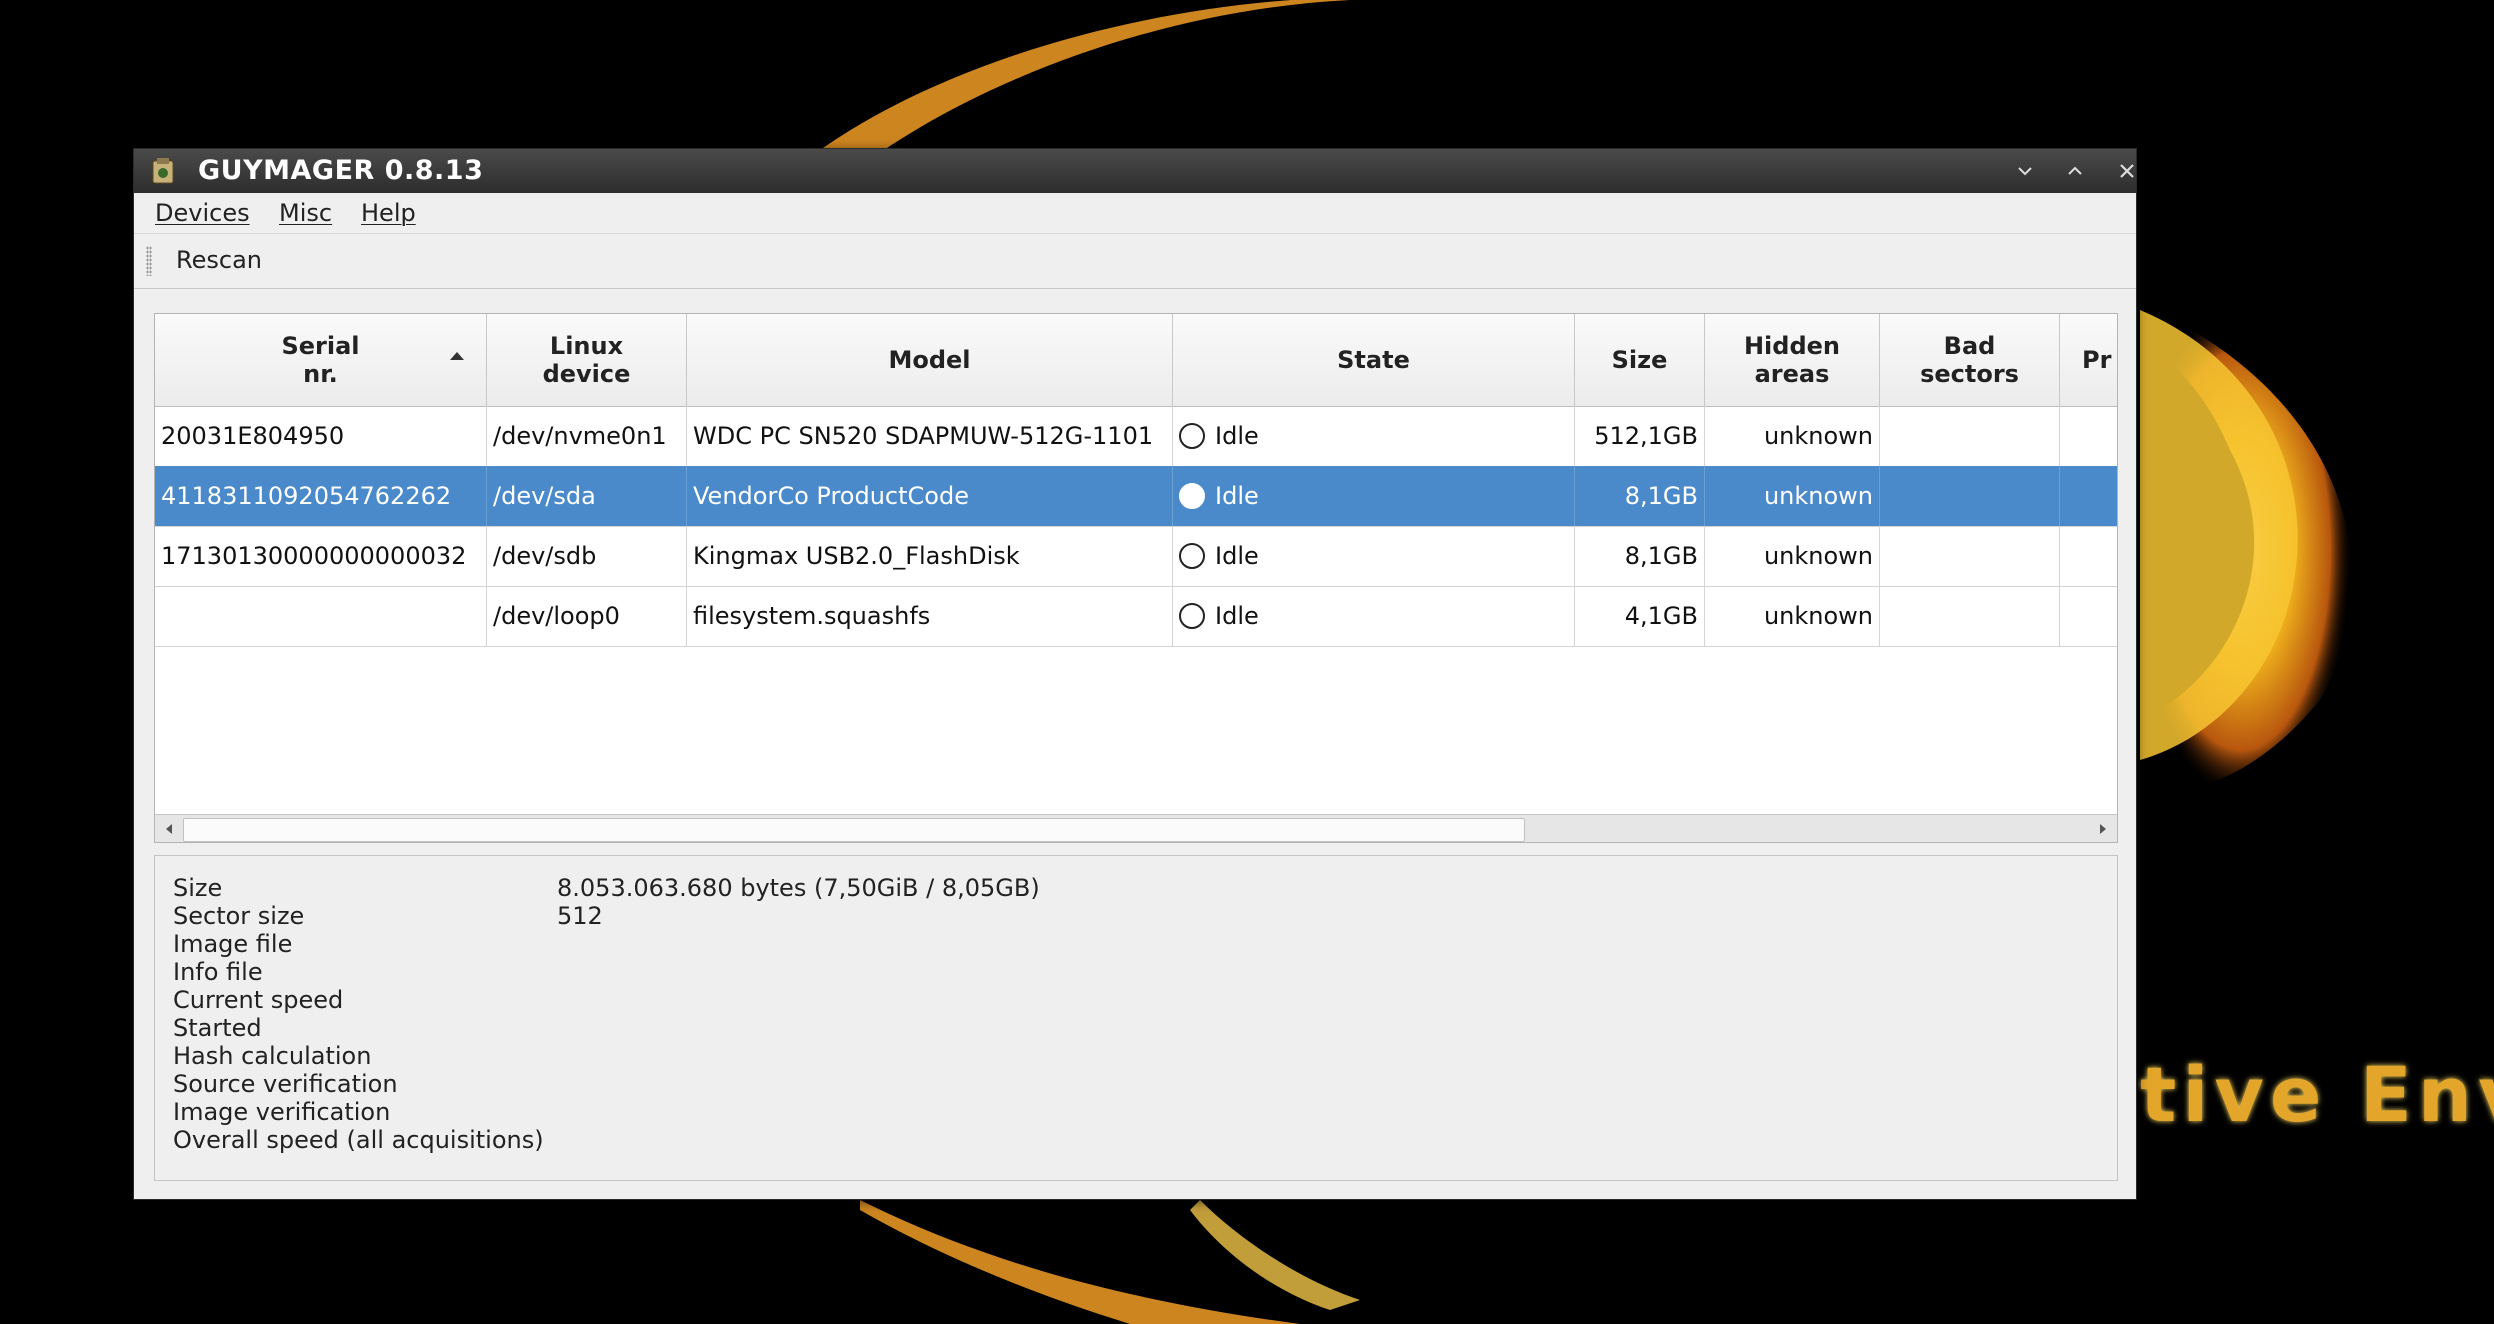 The width and height of the screenshot is (2494, 1324). I want to click on arrow-left-icon, so click(169, 829).